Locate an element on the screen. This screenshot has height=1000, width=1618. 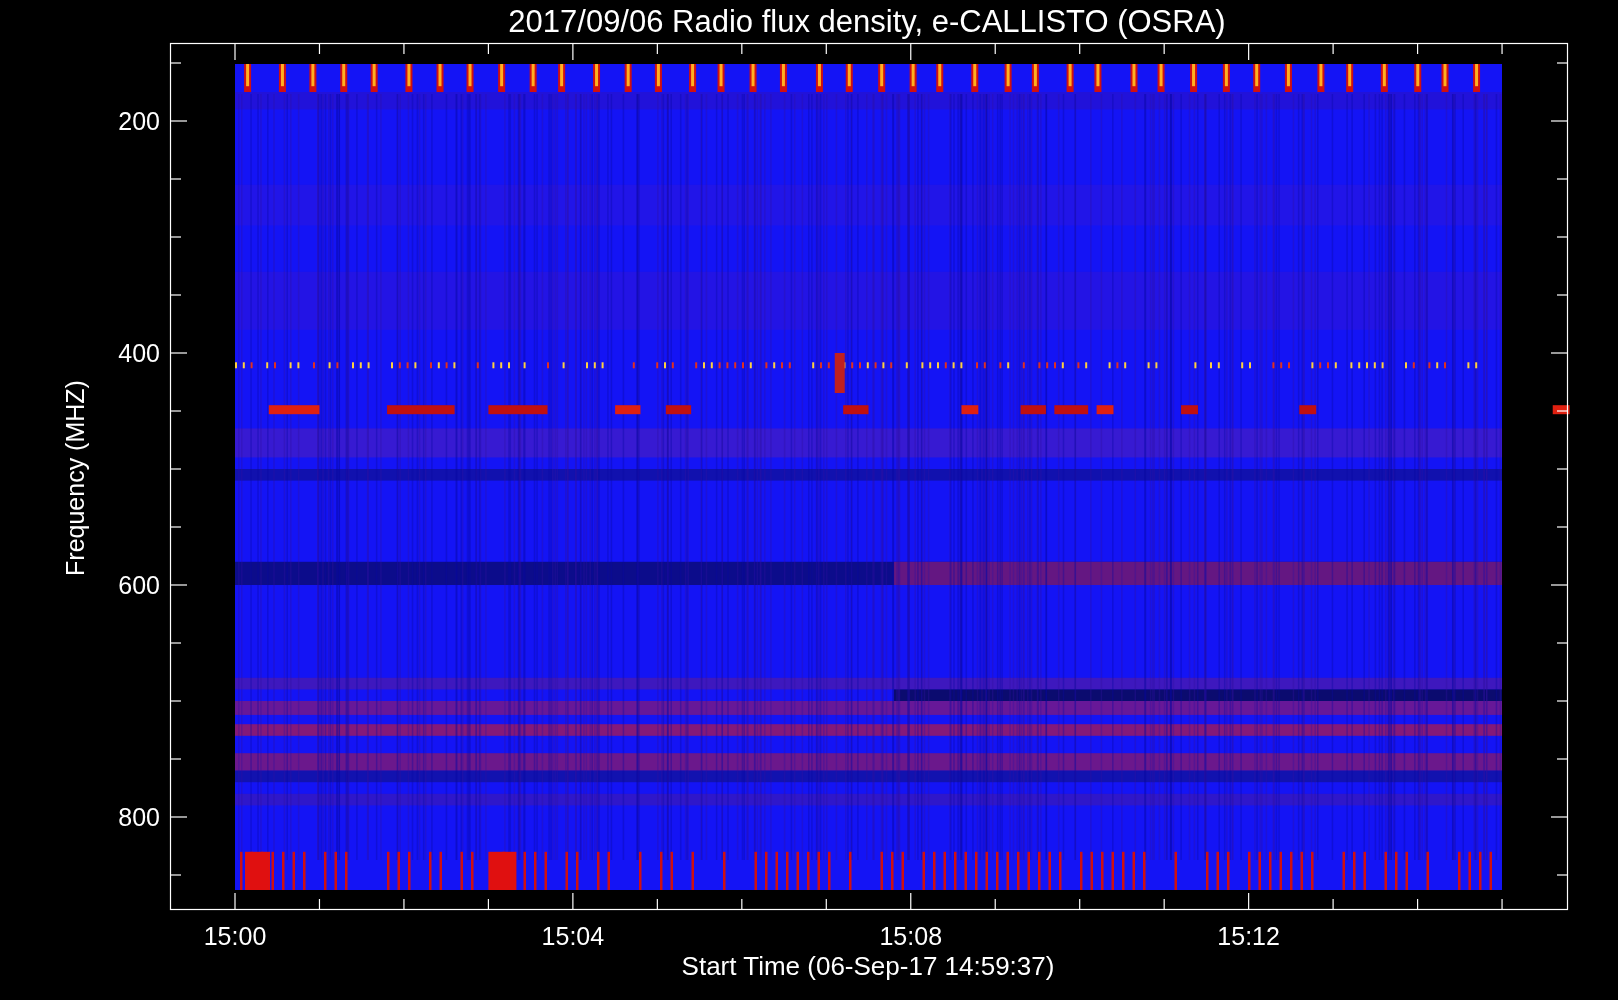
x-tick-label: 15:08 is located at coordinates (911, 936).